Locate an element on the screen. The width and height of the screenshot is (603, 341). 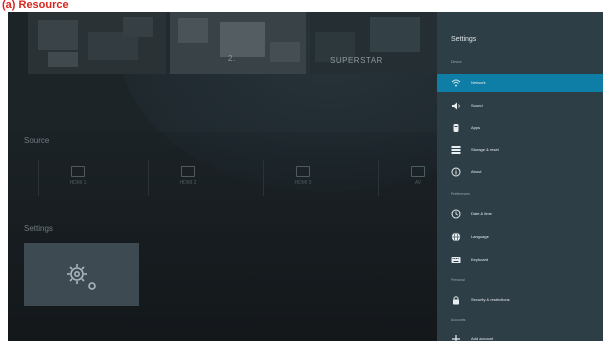
settings-item-keyboard: Keyboard is located at coordinates (520, 260).